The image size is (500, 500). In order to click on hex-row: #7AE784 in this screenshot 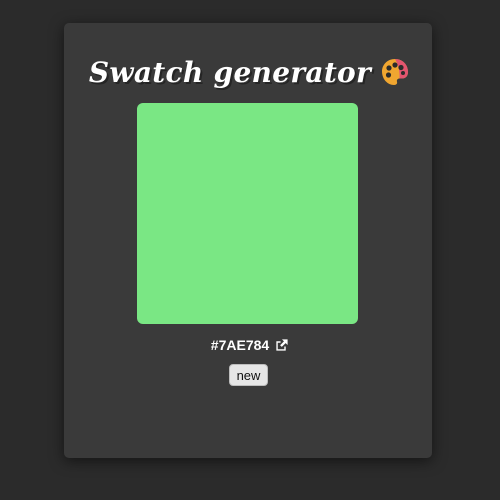, I will do `click(250, 345)`.